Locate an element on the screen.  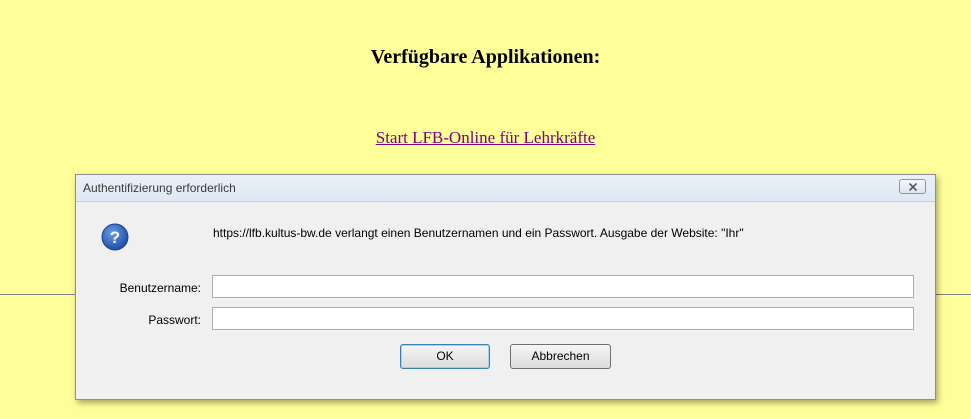
ok-button: OK is located at coordinates (445, 356).